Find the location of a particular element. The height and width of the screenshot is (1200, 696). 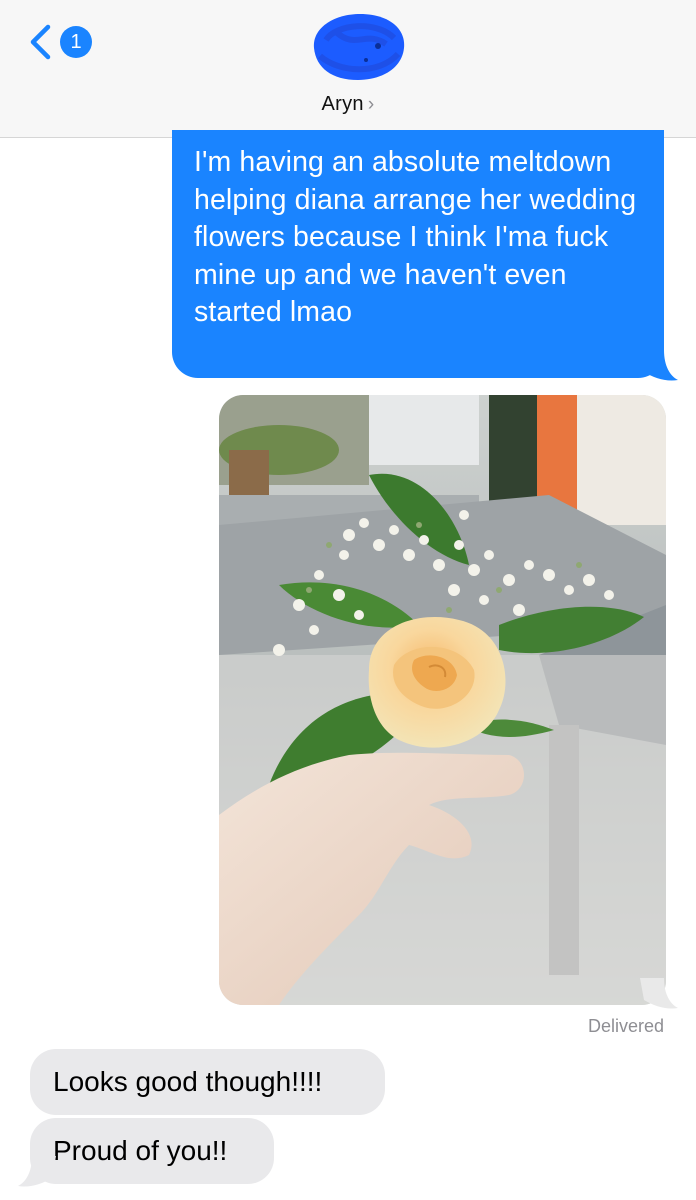

back-button: 1 is located at coordinates (63, 42).